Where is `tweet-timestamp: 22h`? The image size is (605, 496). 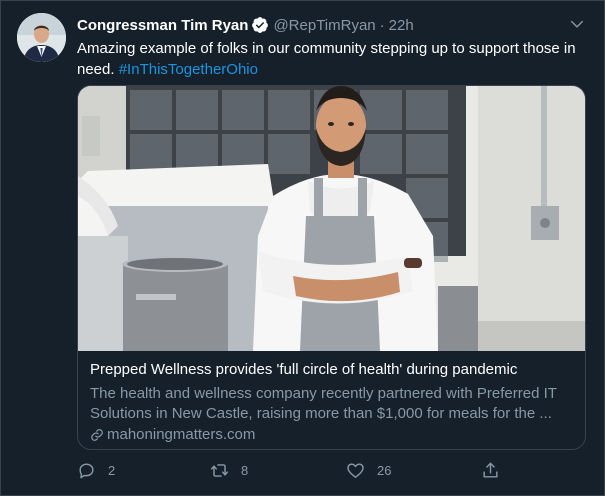
tweet-timestamp: 22h is located at coordinates (401, 25).